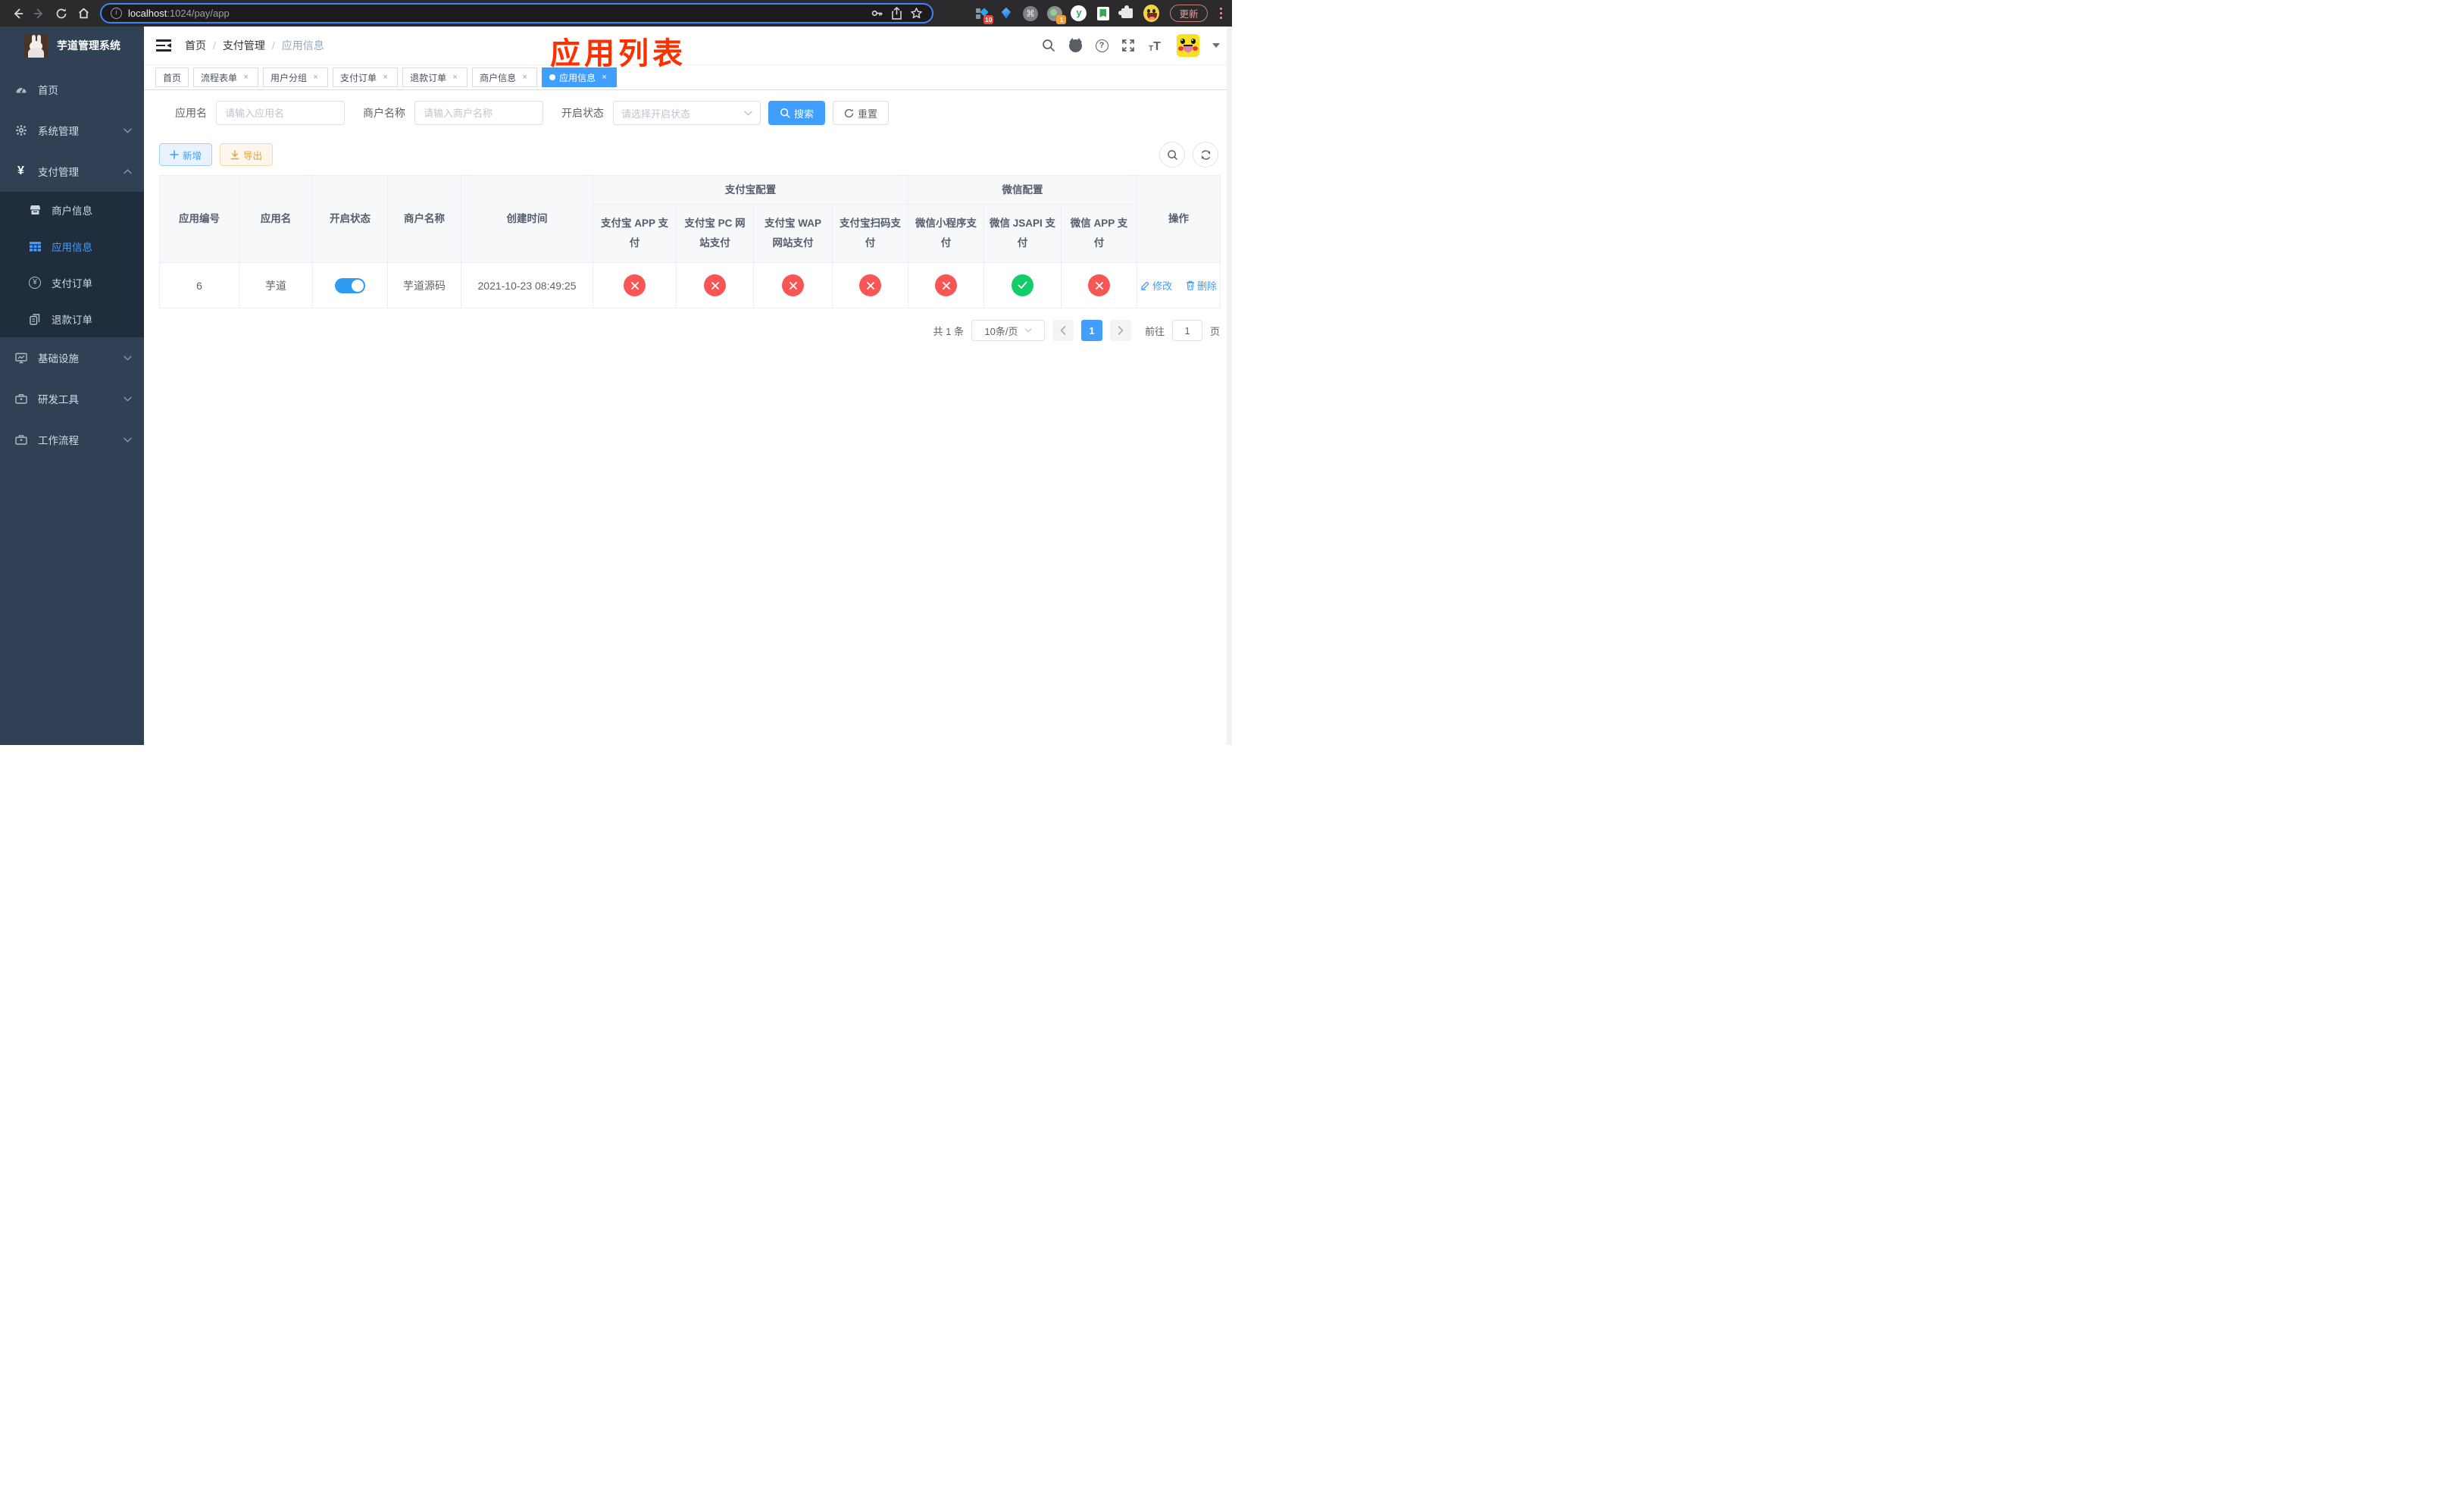 This screenshot has width=2464, height=1490. I want to click on payment-submenu: 商户信息 应用信息 ¥ 支付订单 退款订单, so click(72, 264).